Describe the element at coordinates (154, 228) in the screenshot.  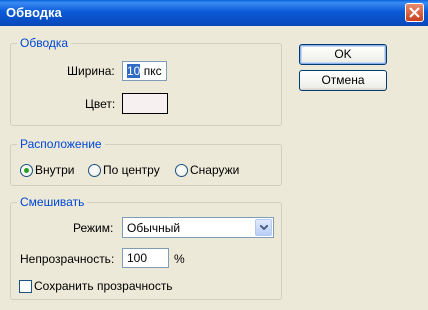
I see `blend-mode-value: Обычный` at that location.